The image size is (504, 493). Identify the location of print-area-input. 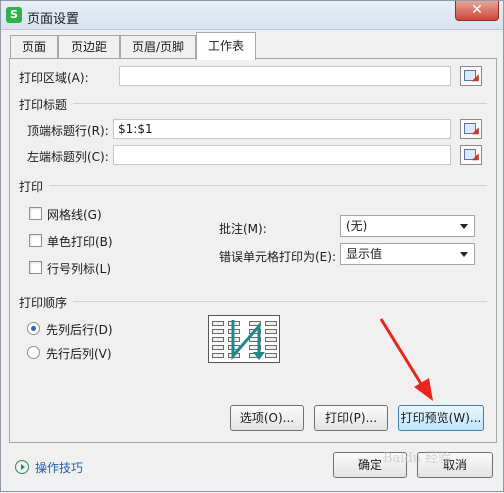
(285, 76).